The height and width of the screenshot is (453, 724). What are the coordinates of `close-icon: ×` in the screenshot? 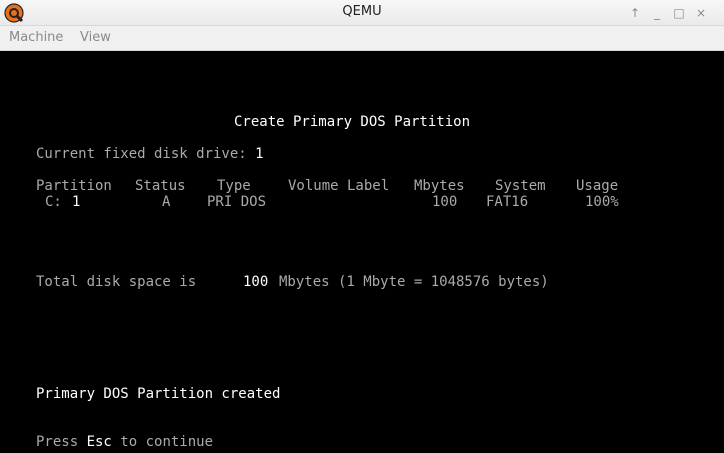 It's located at (701, 13).